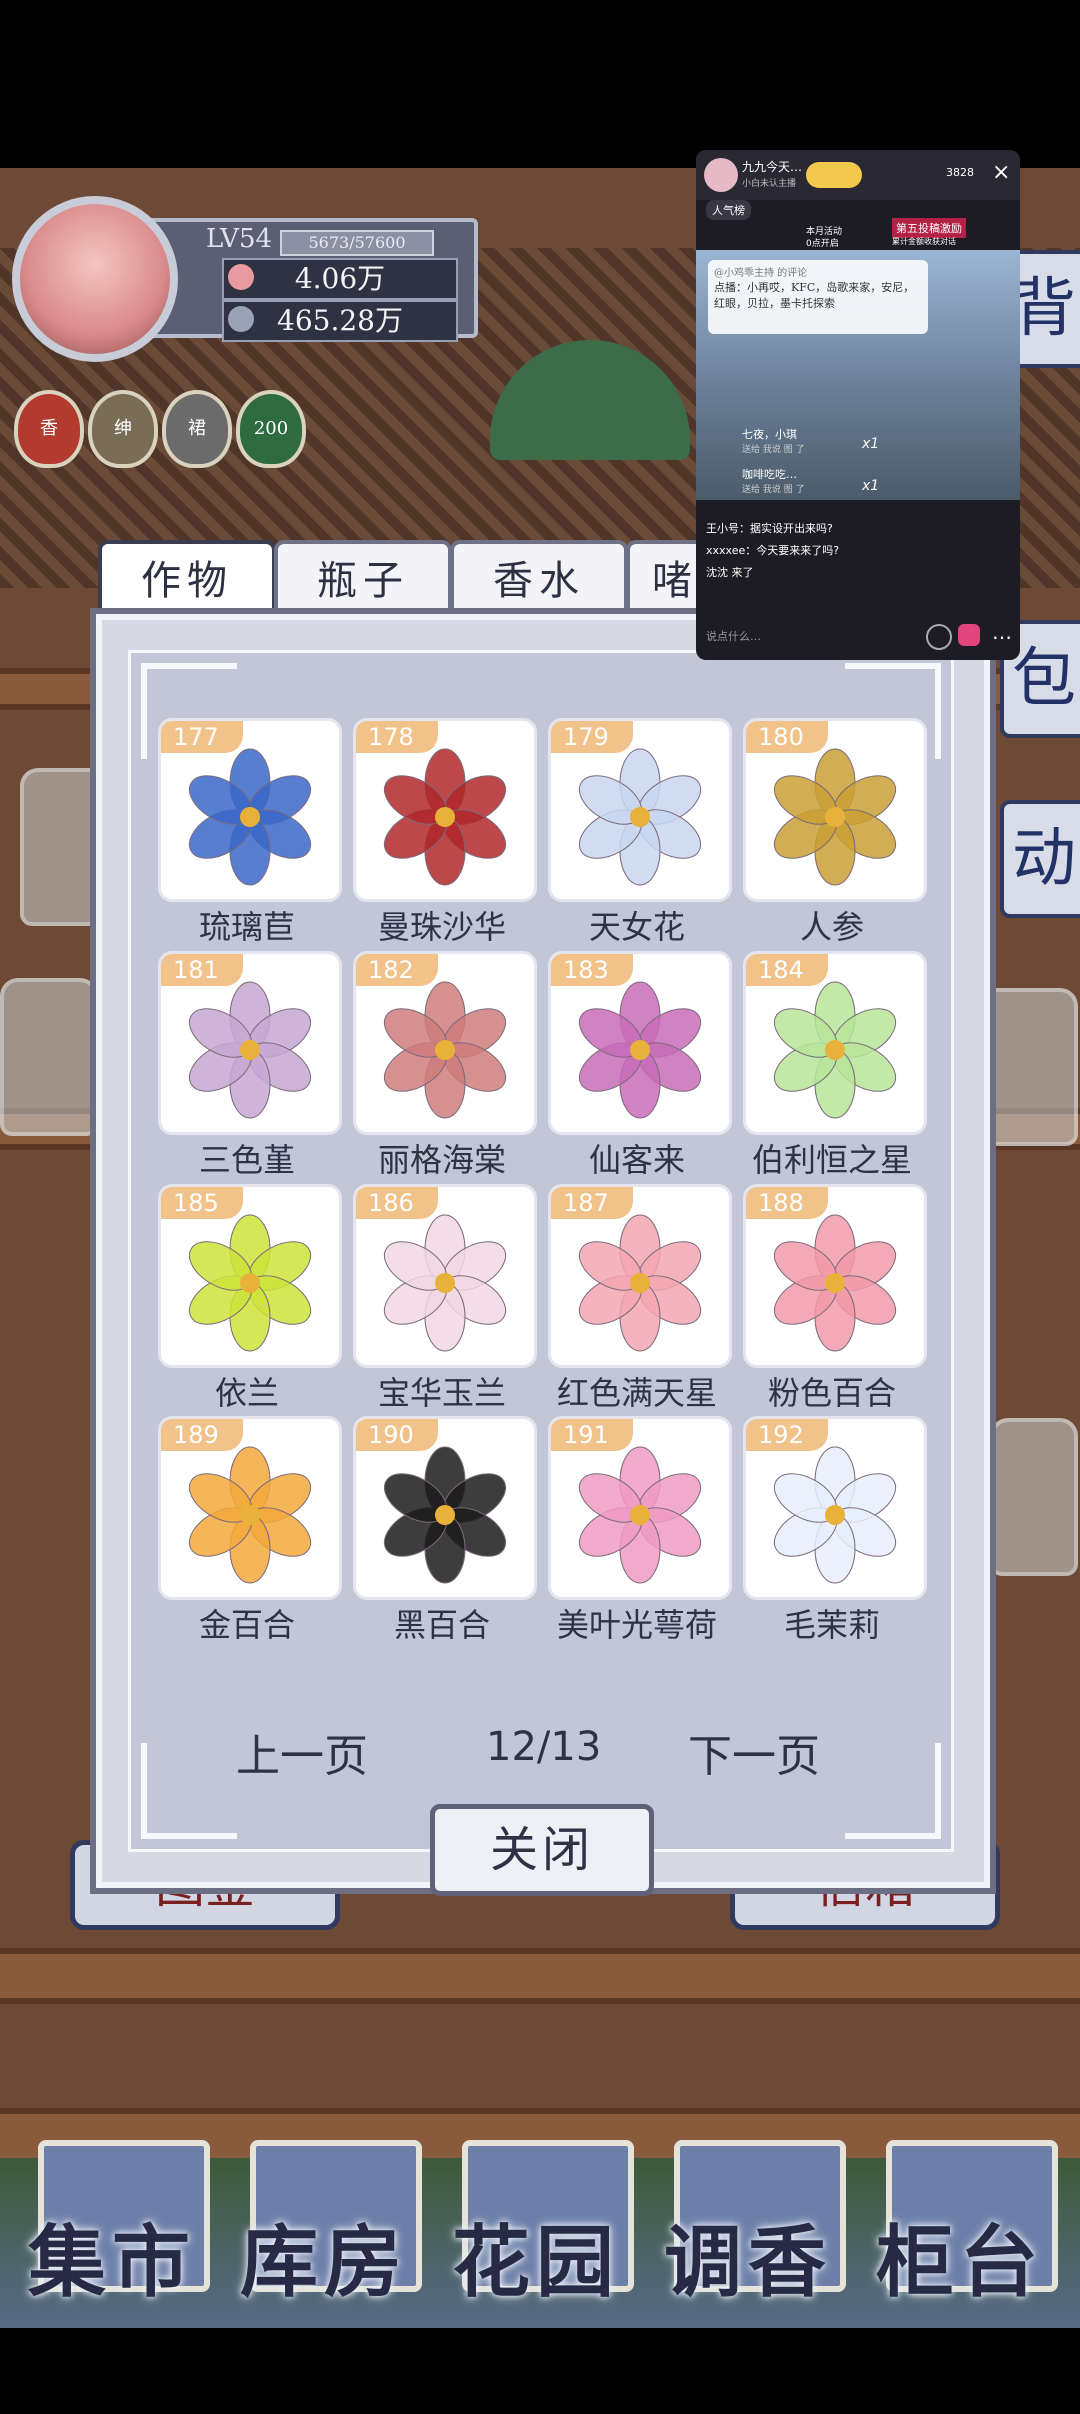 The image size is (1080, 2414). I want to click on viewer-count: 3828, so click(960, 172).